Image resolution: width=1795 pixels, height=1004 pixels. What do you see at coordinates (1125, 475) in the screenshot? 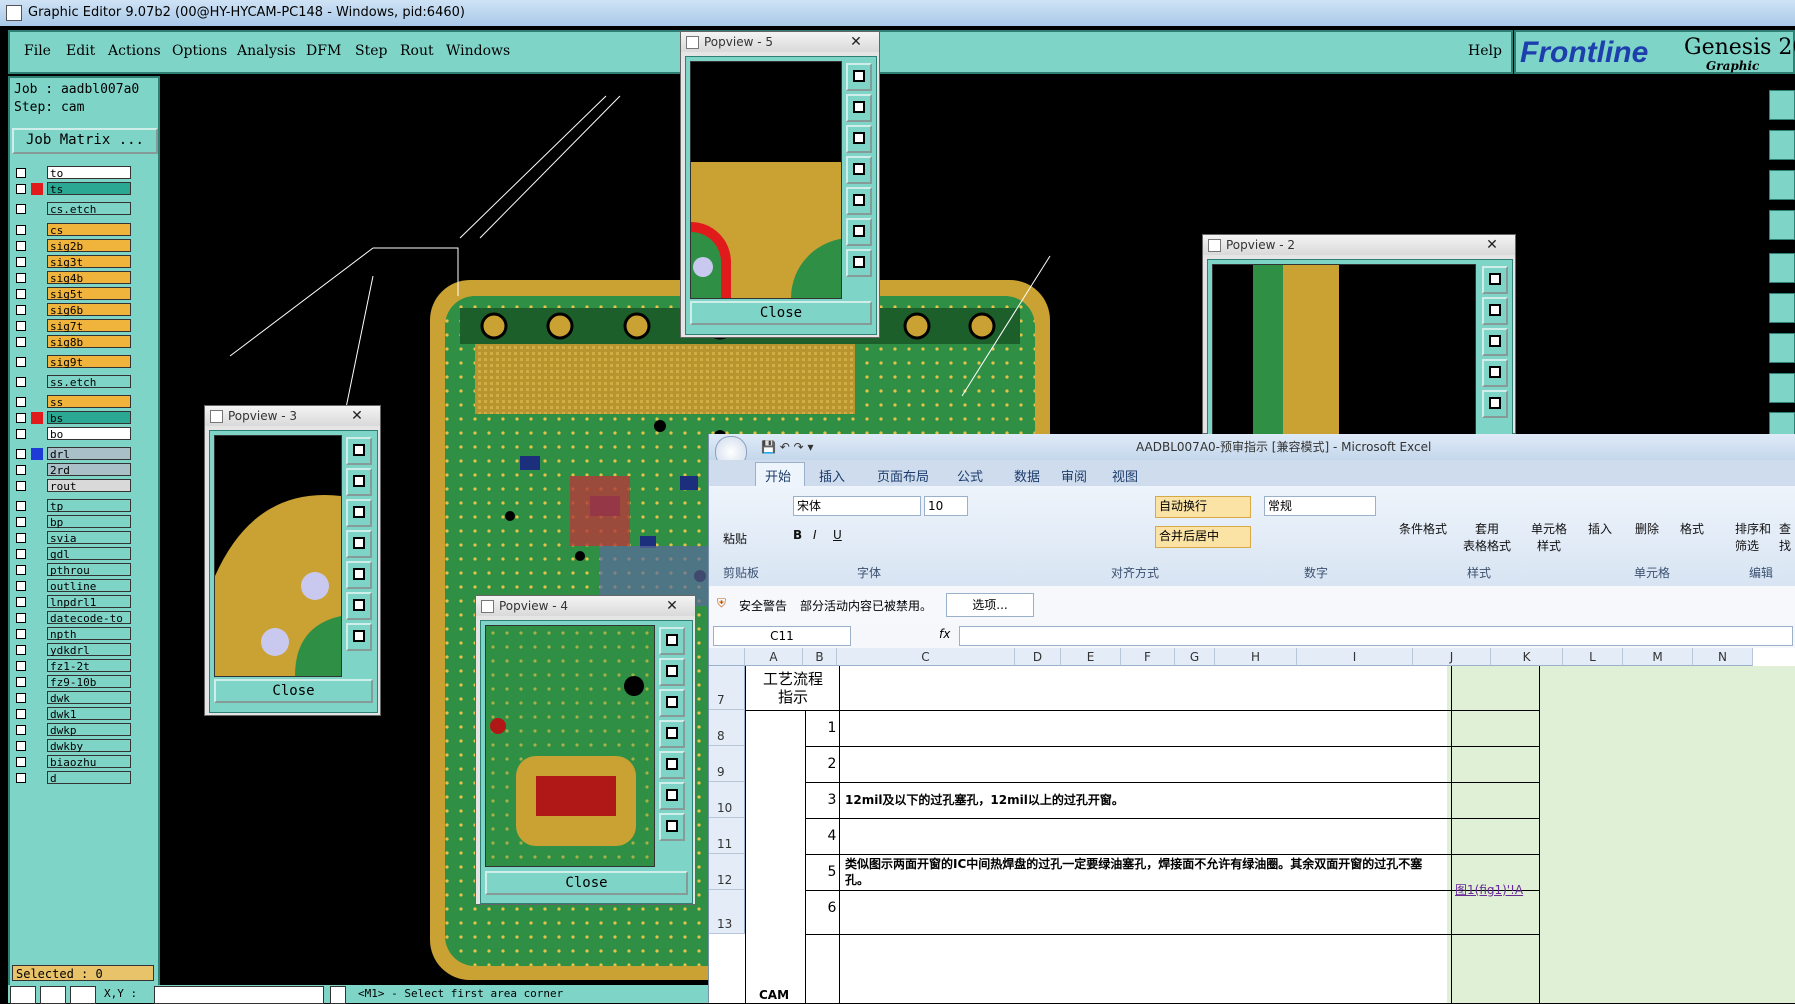
I see `tab-view: 视图` at bounding box center [1125, 475].